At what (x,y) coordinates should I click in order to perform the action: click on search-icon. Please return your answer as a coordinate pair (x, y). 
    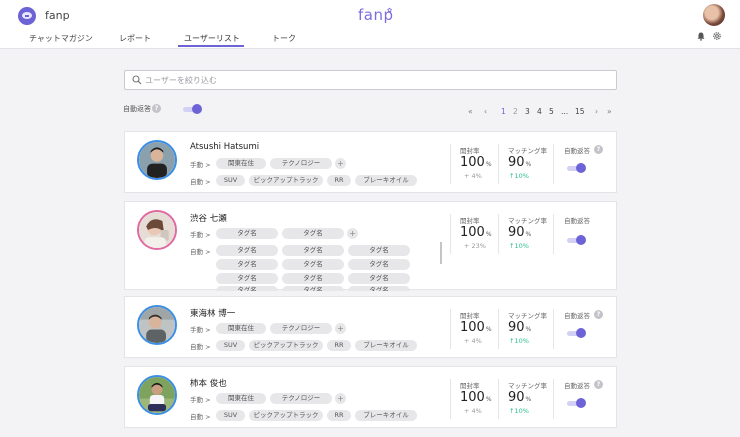
    Looking at the image, I should click on (137, 80).